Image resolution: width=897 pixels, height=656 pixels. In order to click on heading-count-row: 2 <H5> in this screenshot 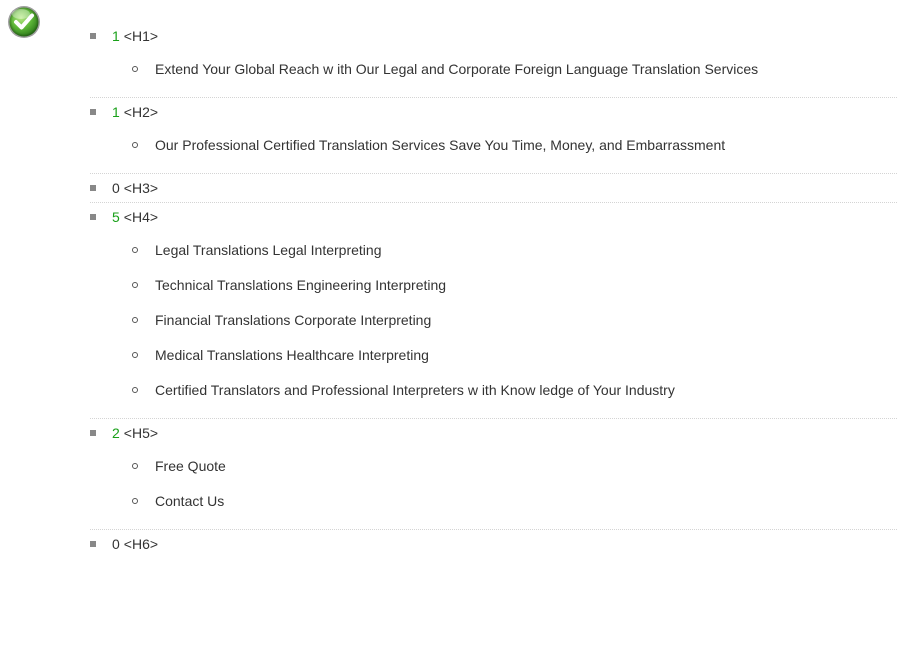, I will do `click(493, 433)`.